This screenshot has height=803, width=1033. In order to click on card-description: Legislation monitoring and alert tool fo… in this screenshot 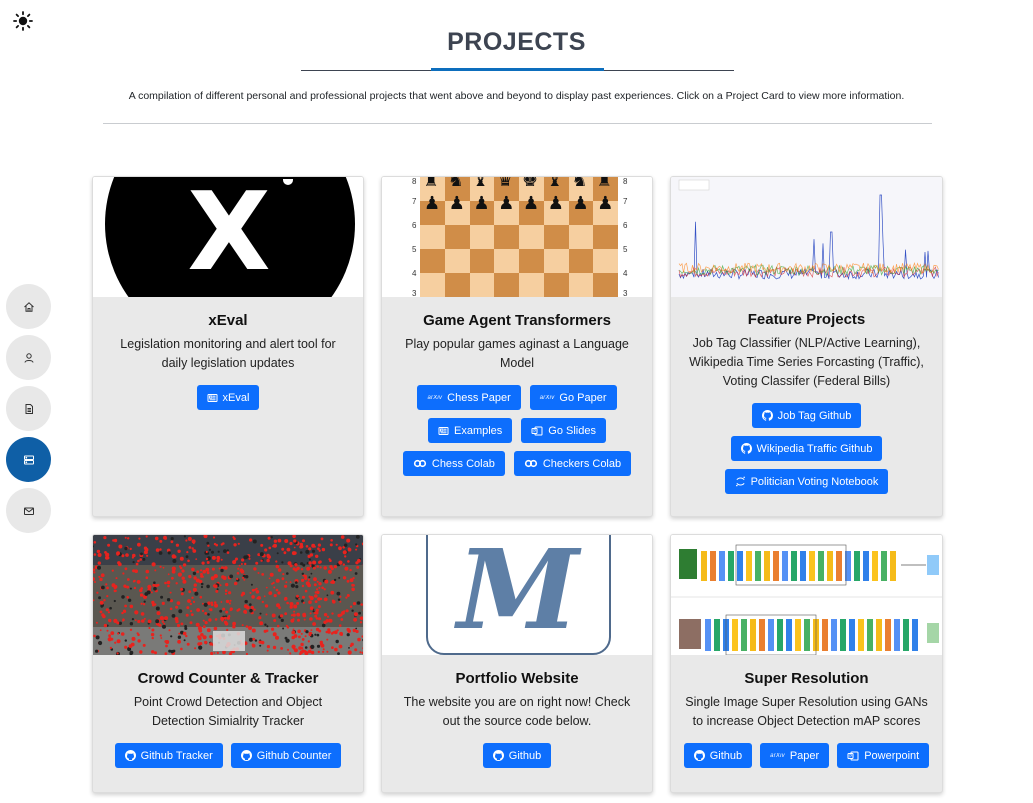, I will do `click(228, 353)`.